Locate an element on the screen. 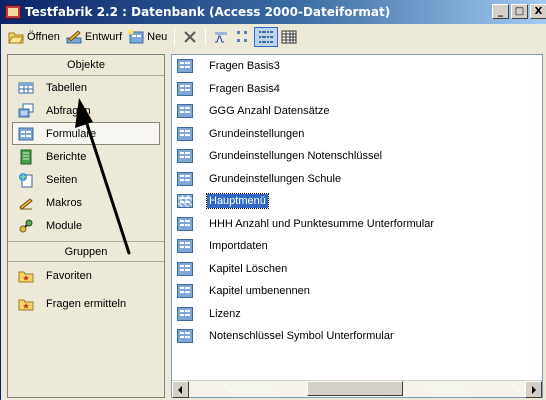 This screenshot has width=546, height=400. list-item: Importdaten is located at coordinates (357, 246).